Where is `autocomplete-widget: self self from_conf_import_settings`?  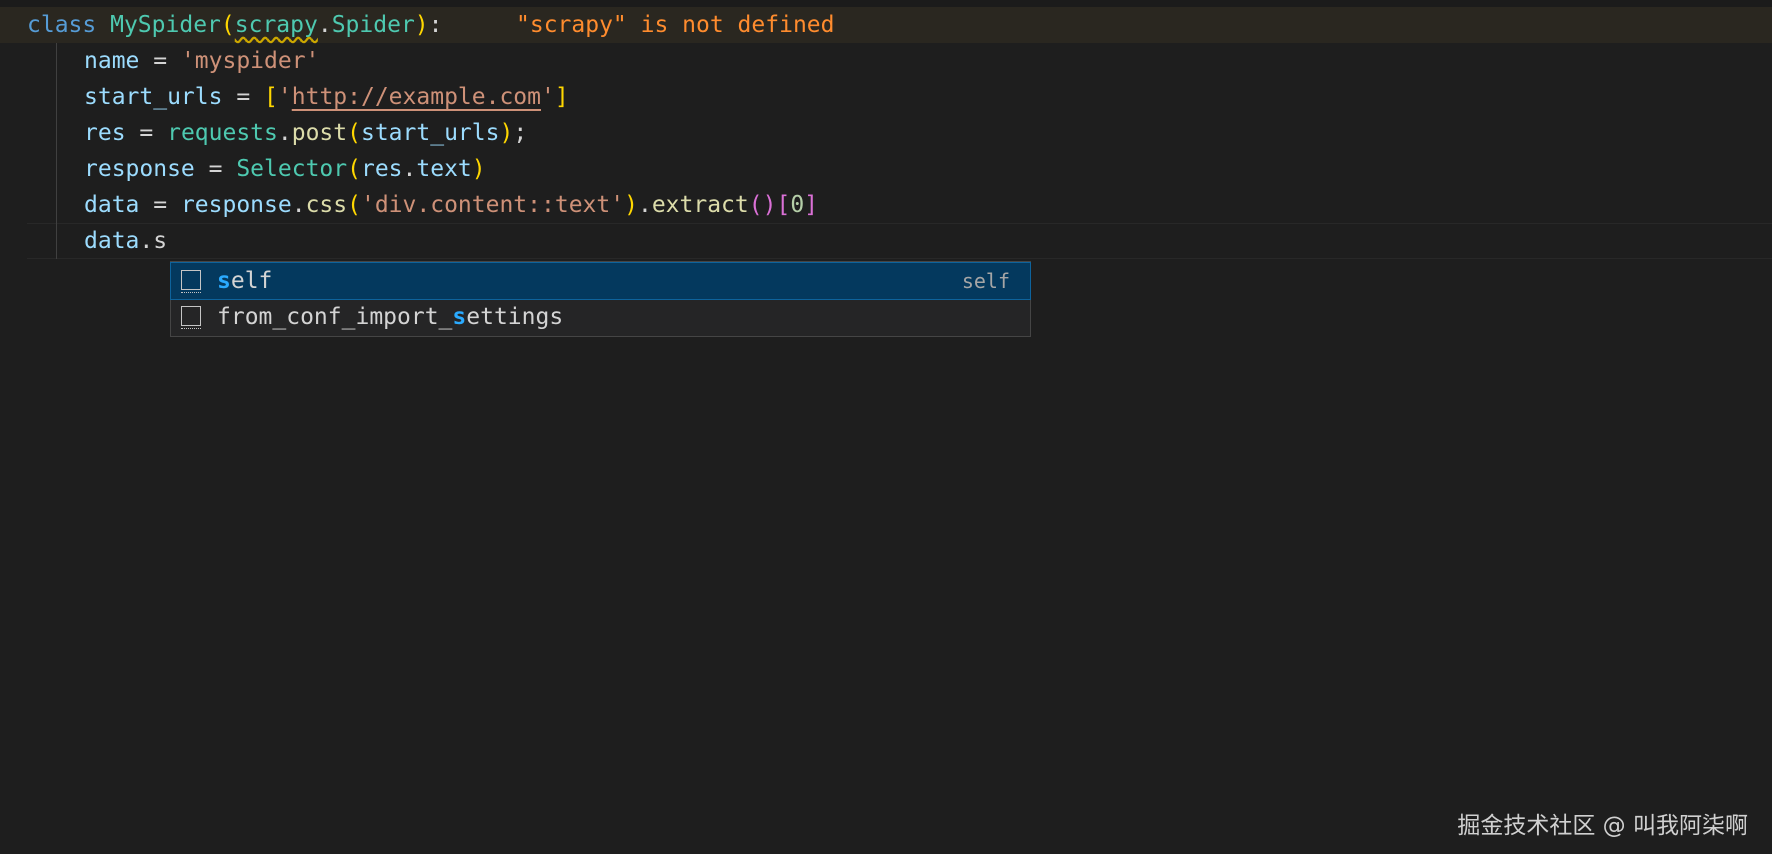
autocomplete-widget: self self from_conf_import_settings is located at coordinates (600, 299).